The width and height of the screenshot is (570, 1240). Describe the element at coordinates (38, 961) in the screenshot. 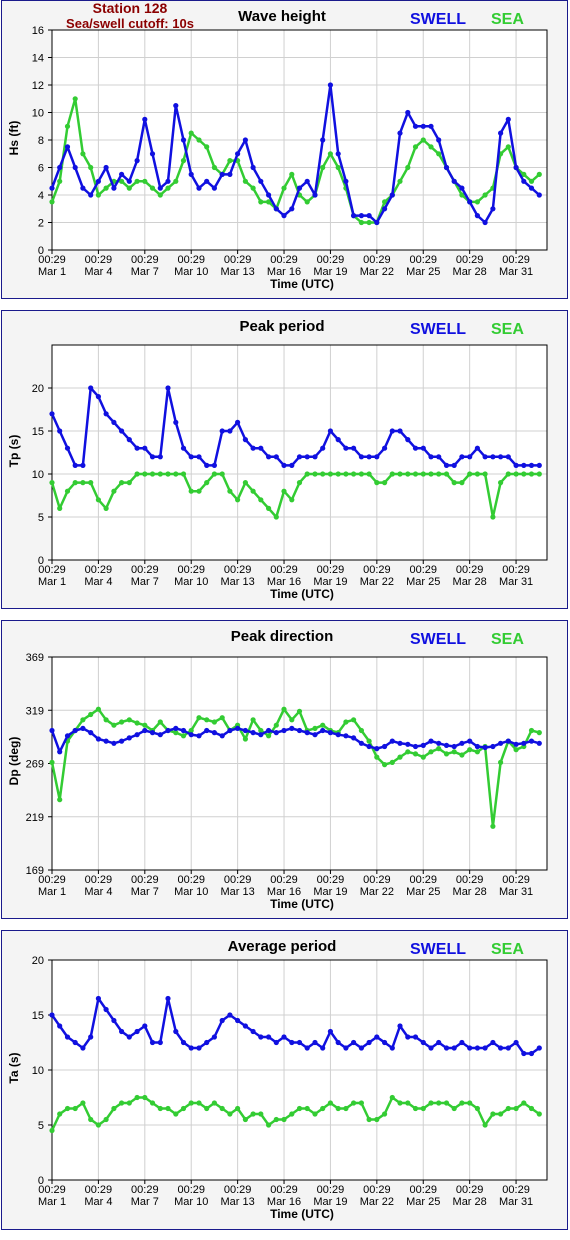

I see `y-tick-label: 20` at that location.